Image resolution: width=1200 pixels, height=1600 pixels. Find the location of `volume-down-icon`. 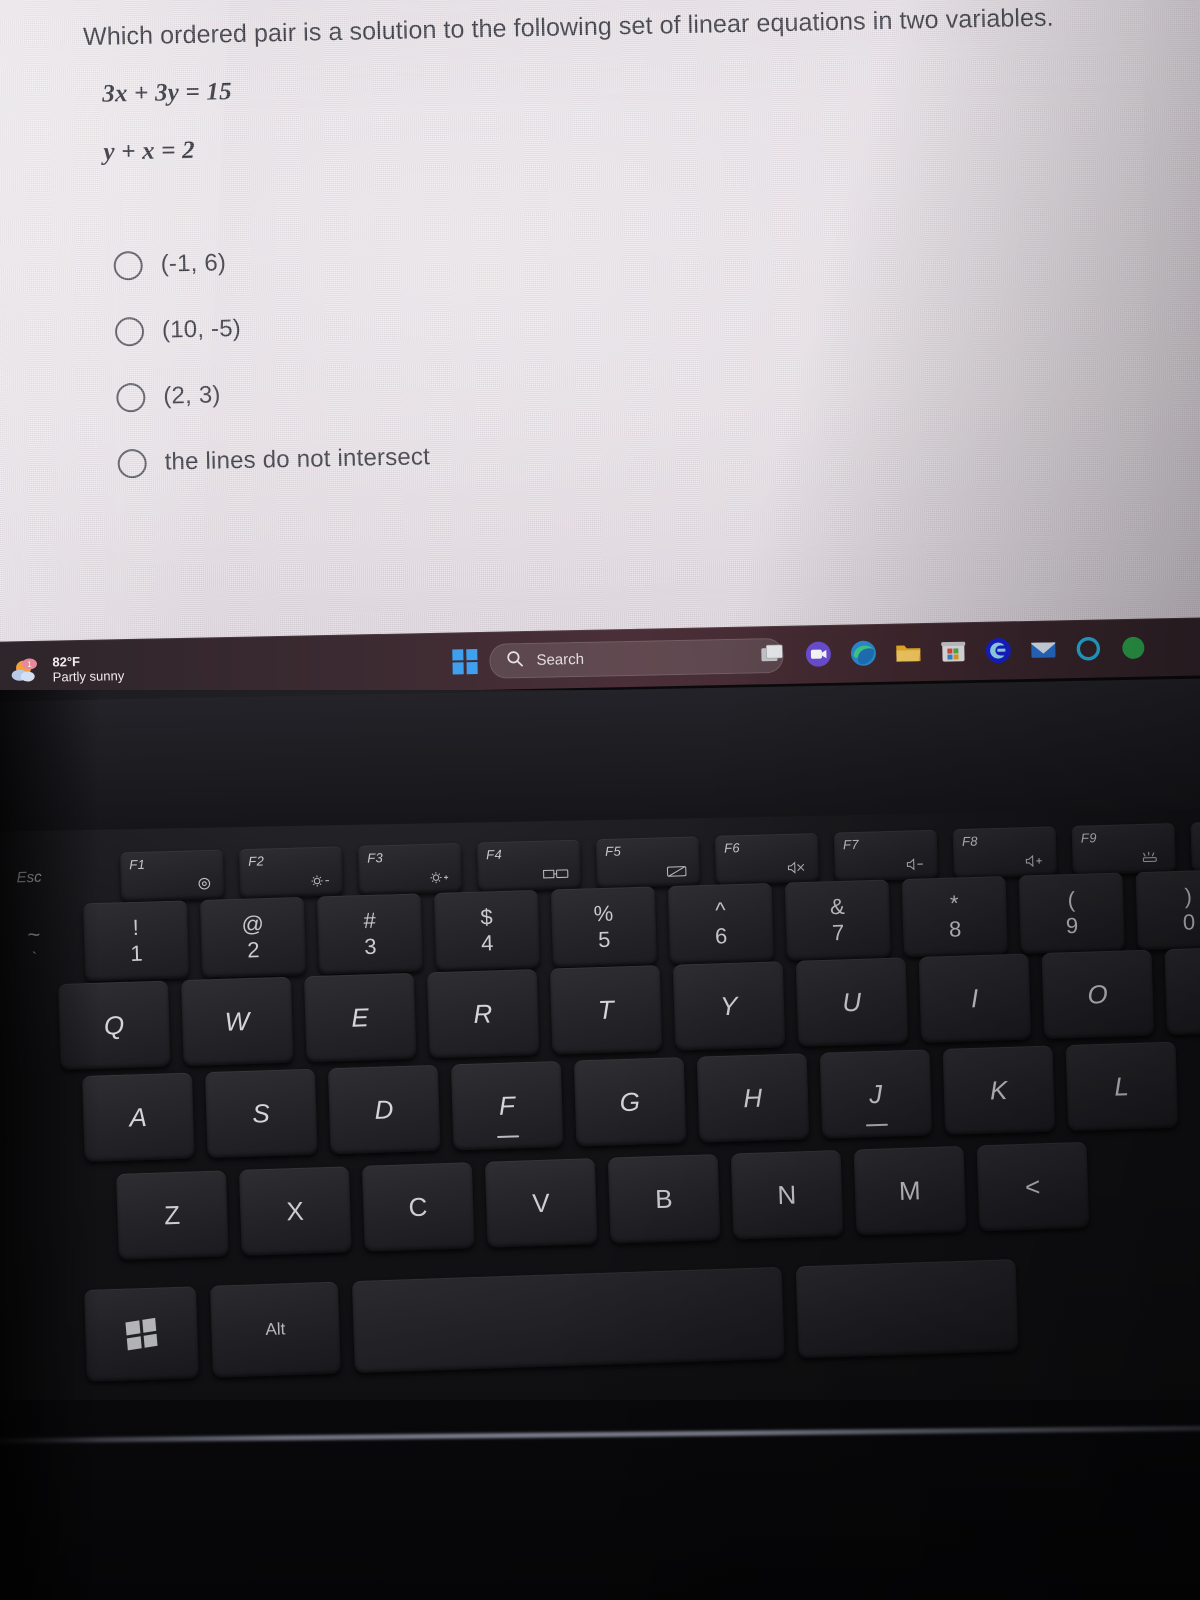

volume-down-icon is located at coordinates (915, 866).